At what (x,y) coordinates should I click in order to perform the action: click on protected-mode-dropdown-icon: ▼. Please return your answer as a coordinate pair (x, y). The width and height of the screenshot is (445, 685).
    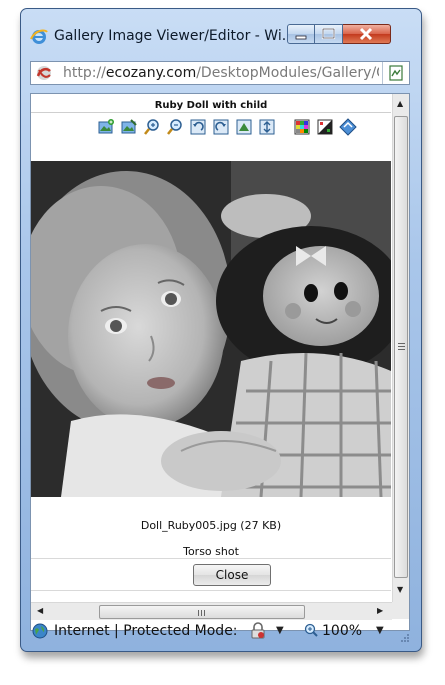
    Looking at the image, I should click on (280, 630).